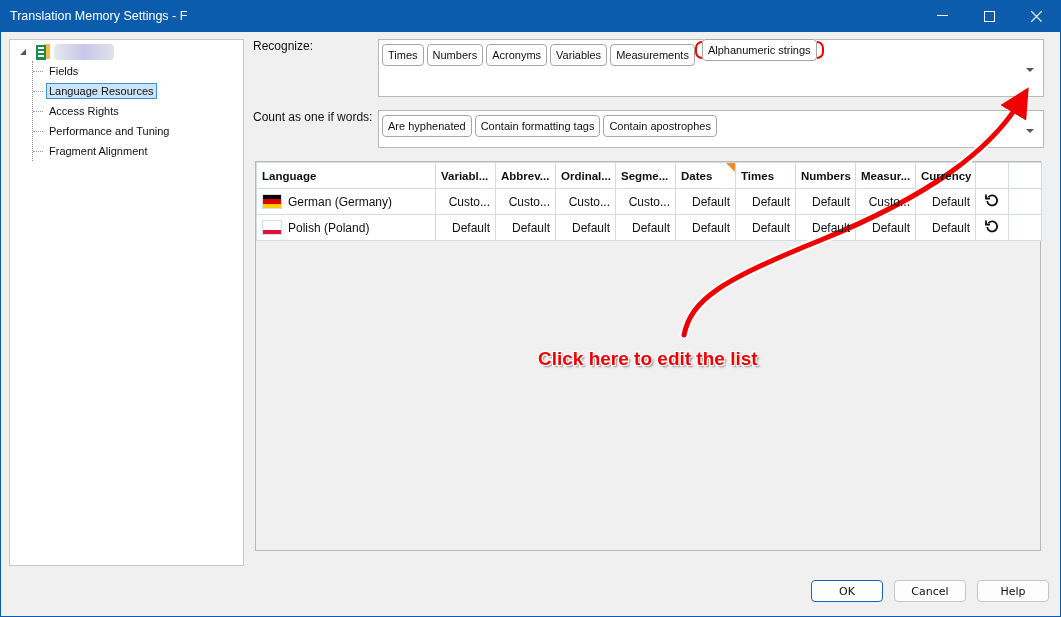  What do you see at coordinates (648, 359) in the screenshot?
I see `annotation-text: Click here to edit the list` at bounding box center [648, 359].